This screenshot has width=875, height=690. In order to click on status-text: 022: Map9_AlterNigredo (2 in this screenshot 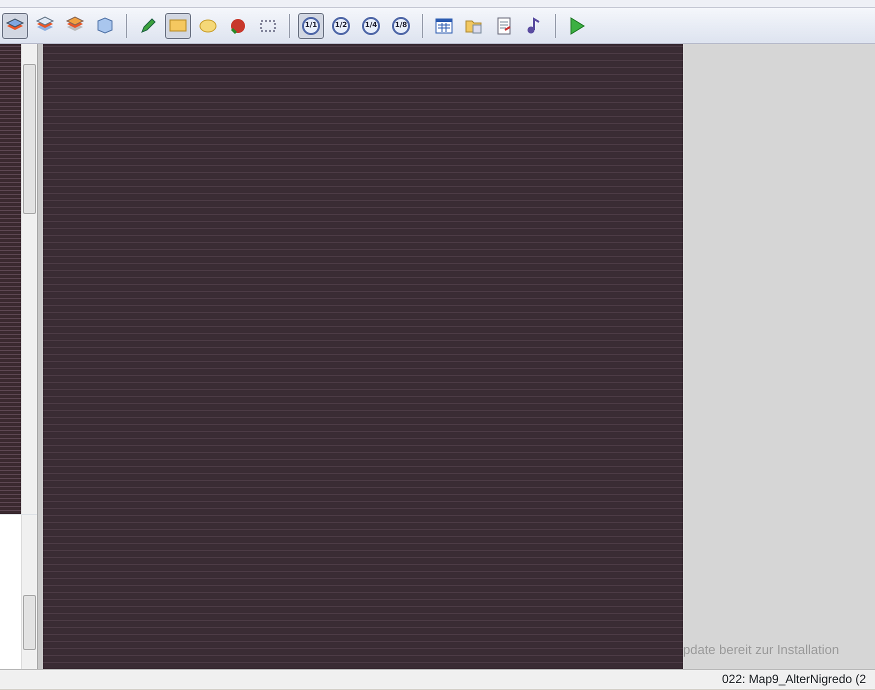, I will do `click(794, 679)`.